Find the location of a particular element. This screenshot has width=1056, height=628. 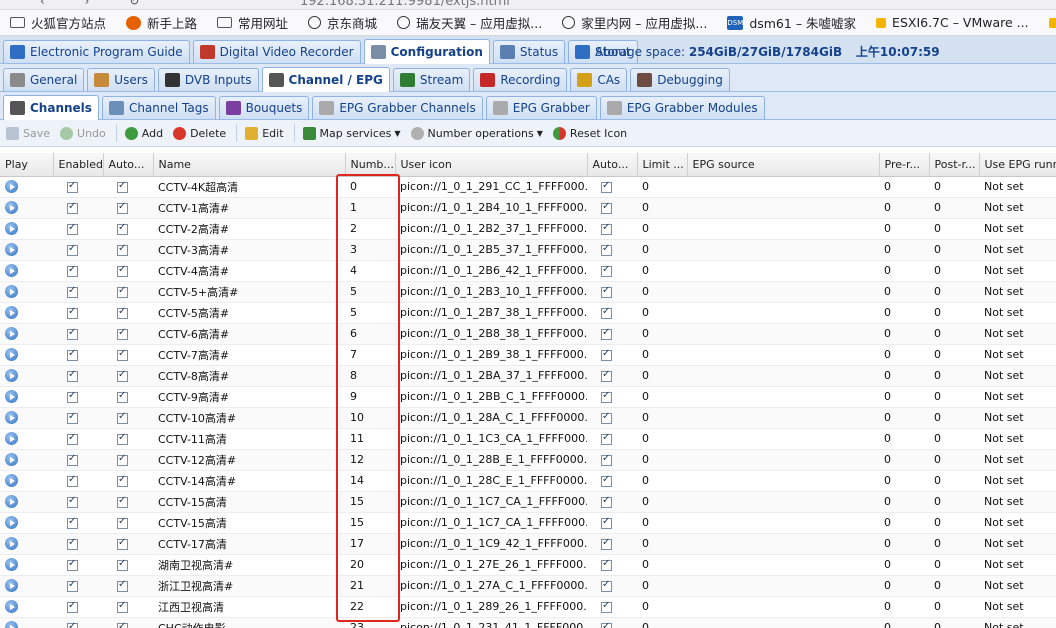

browser-nav-icons: ‹ › ↻ is located at coordinates (98, 4).